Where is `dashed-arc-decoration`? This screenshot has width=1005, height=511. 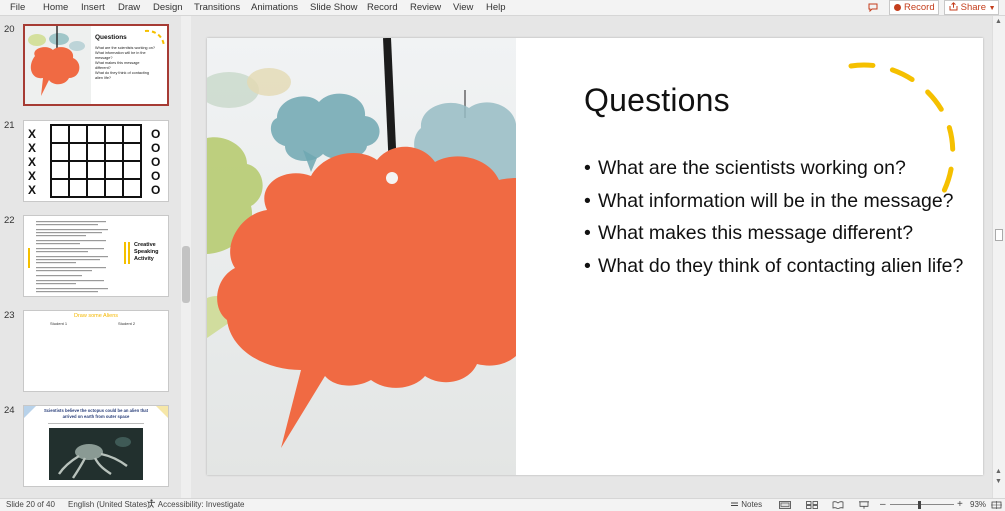
dashed-arc-decoration is located at coordinates (902, 135).